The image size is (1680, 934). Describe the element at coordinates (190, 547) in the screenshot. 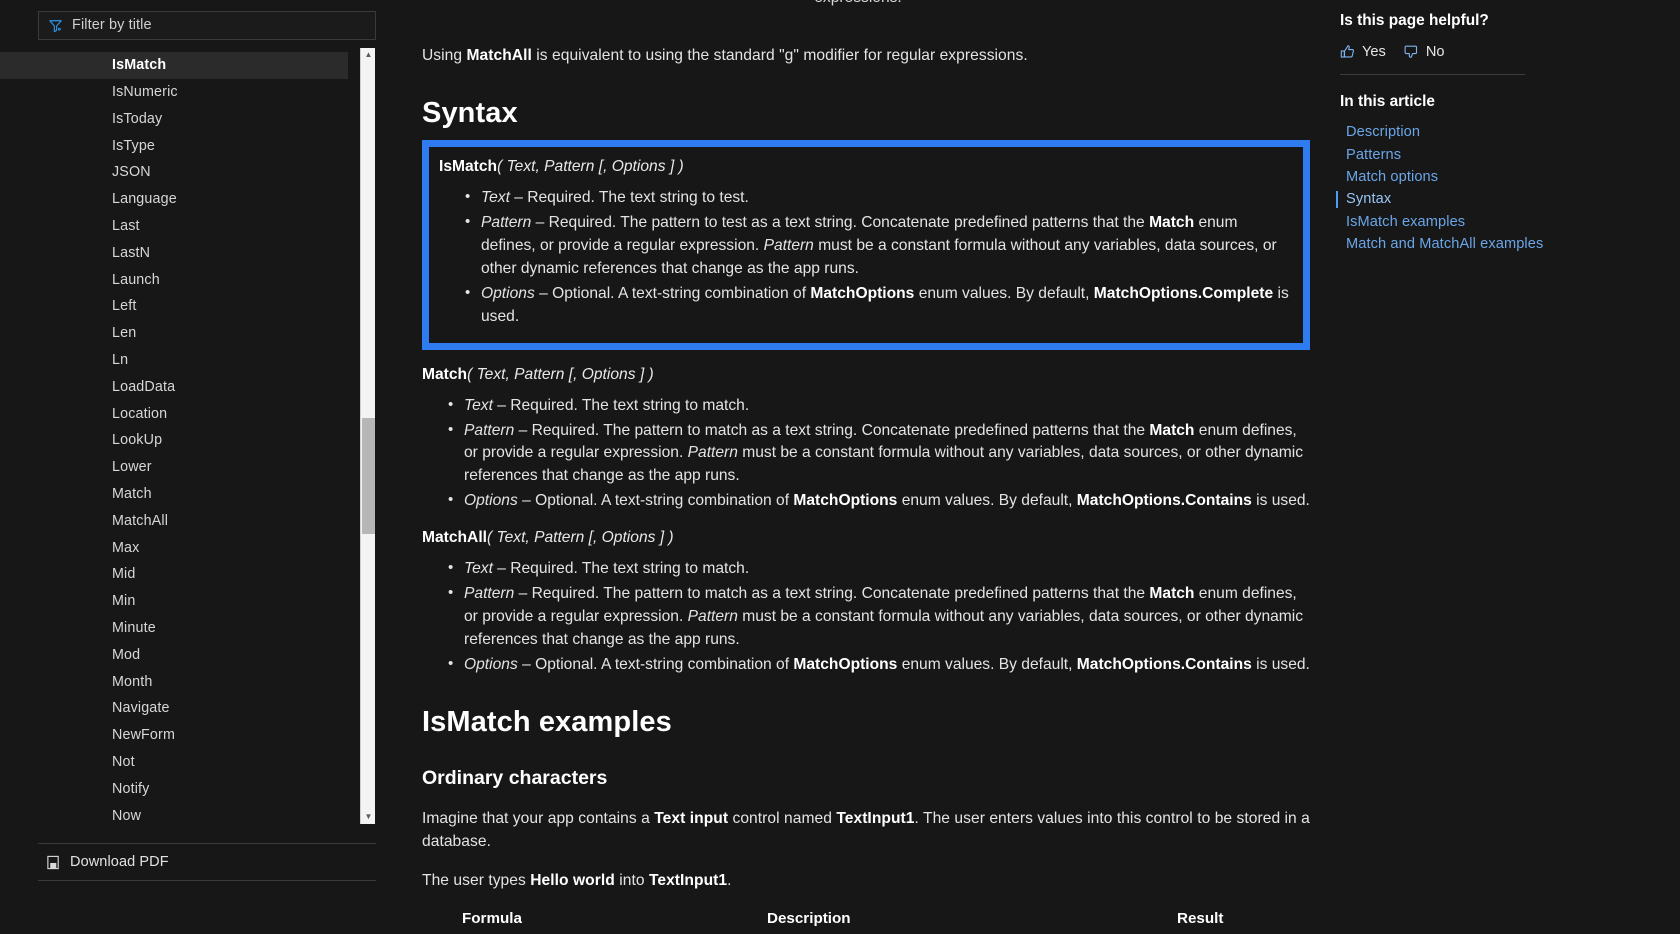

I see `sidebar-item-max: Max` at that location.